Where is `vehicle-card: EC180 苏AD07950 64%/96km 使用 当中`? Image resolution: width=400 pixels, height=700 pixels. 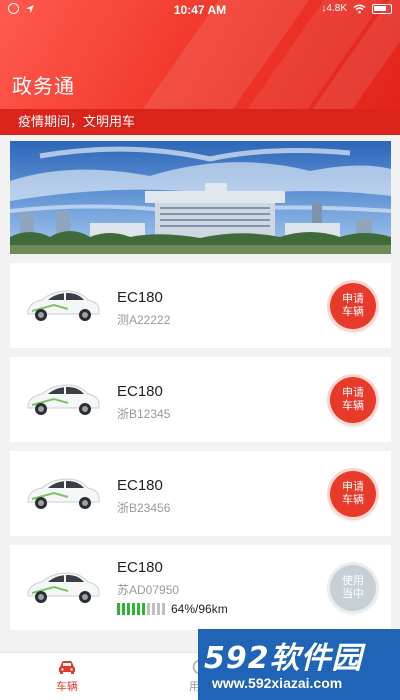 vehicle-card: EC180 苏AD07950 64%/96km 使用 当中 is located at coordinates (200, 587).